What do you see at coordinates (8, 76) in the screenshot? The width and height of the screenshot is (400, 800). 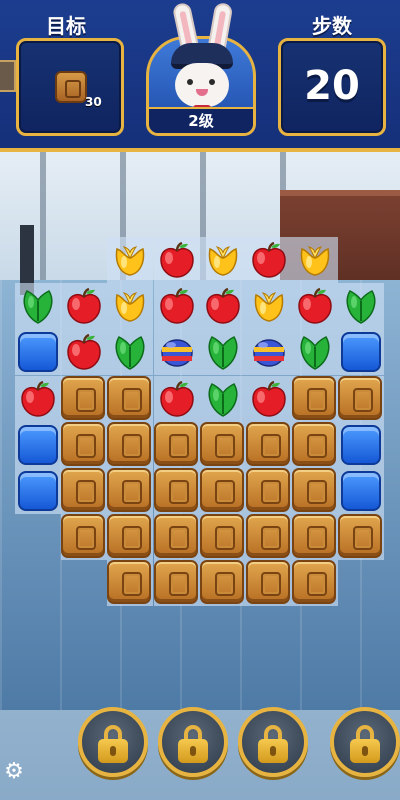 I see `side-thumbnail` at bounding box center [8, 76].